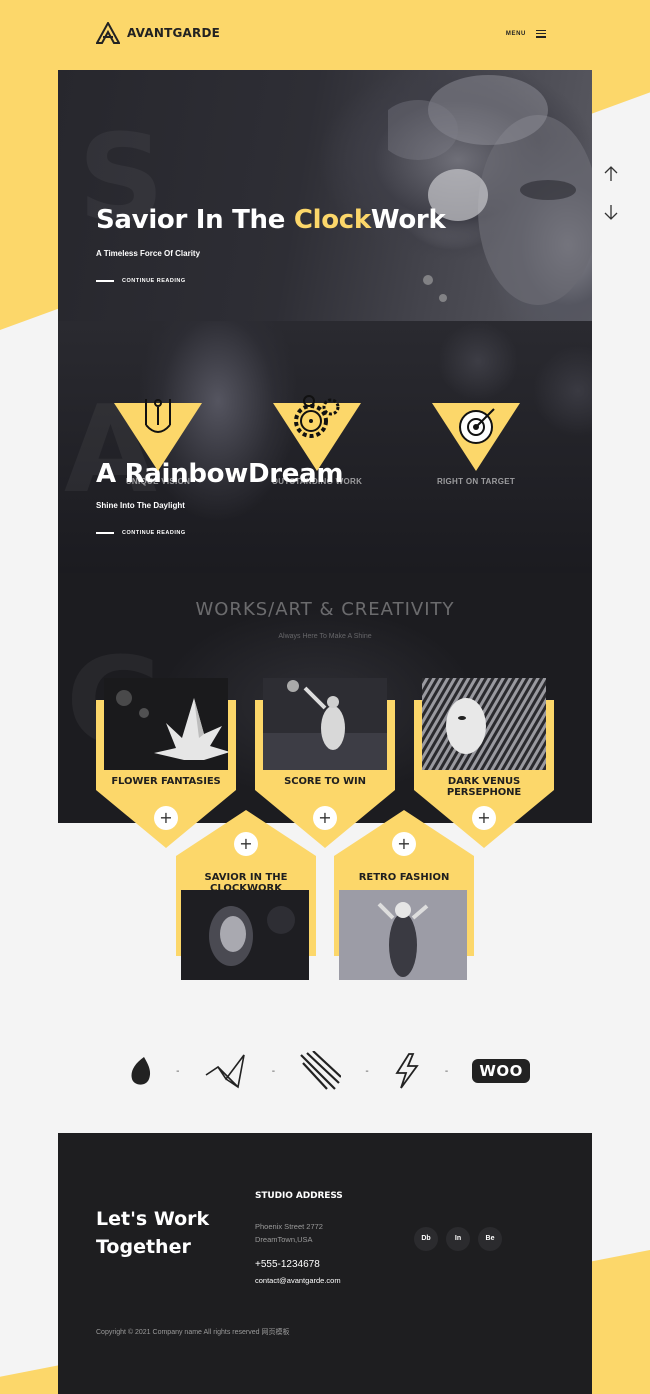 The height and width of the screenshot is (1394, 650). I want to click on card-title: RETRO FASHION, so click(404, 877).